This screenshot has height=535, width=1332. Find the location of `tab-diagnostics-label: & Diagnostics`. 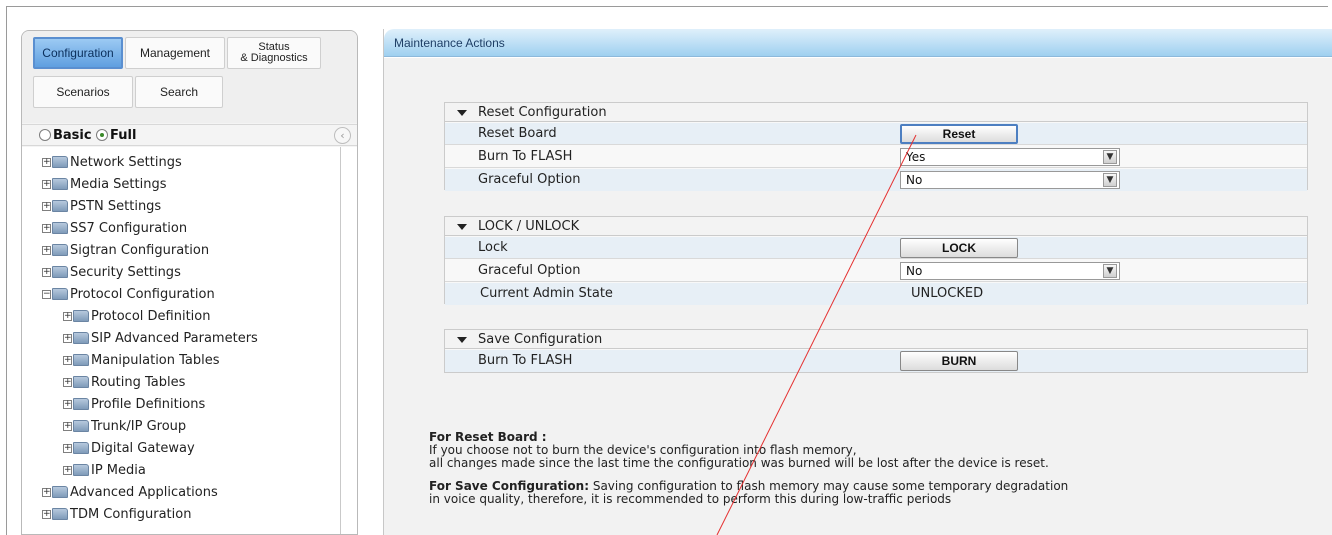

tab-diagnostics-label: & Diagnostics is located at coordinates (274, 58).